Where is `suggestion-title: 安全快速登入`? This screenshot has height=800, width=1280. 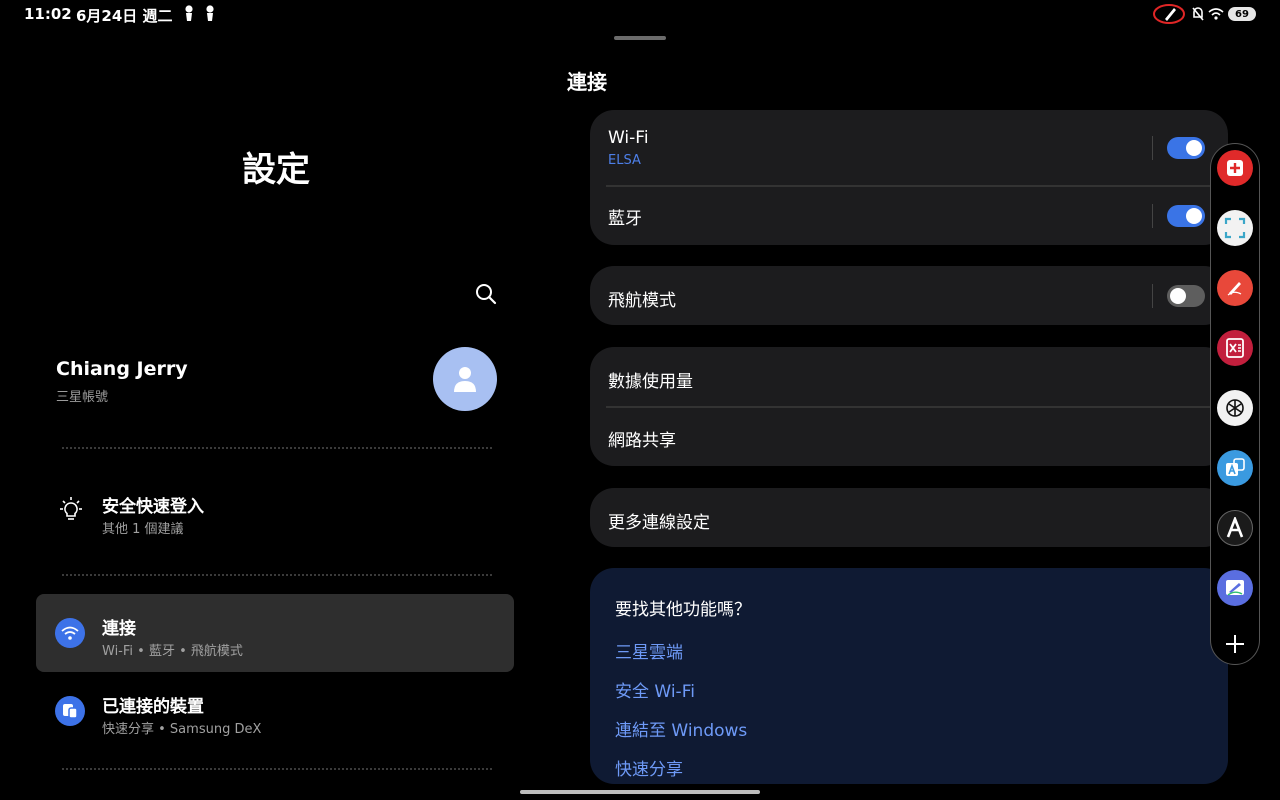 suggestion-title: 安全快速登入 is located at coordinates (153, 507).